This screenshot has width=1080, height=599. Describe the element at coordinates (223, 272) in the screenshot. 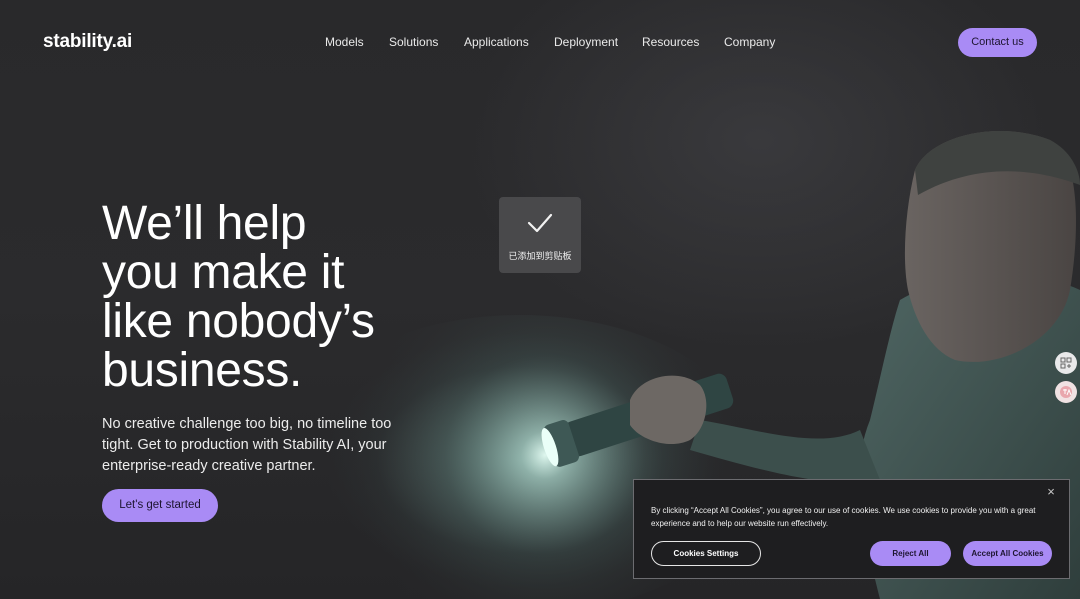

I see `hero-title-line: you make it` at that location.